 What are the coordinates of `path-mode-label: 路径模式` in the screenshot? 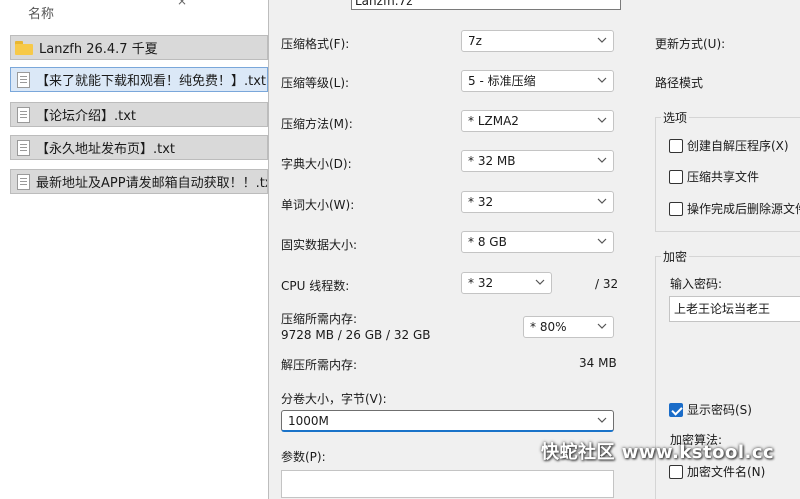 It's located at (679, 83).